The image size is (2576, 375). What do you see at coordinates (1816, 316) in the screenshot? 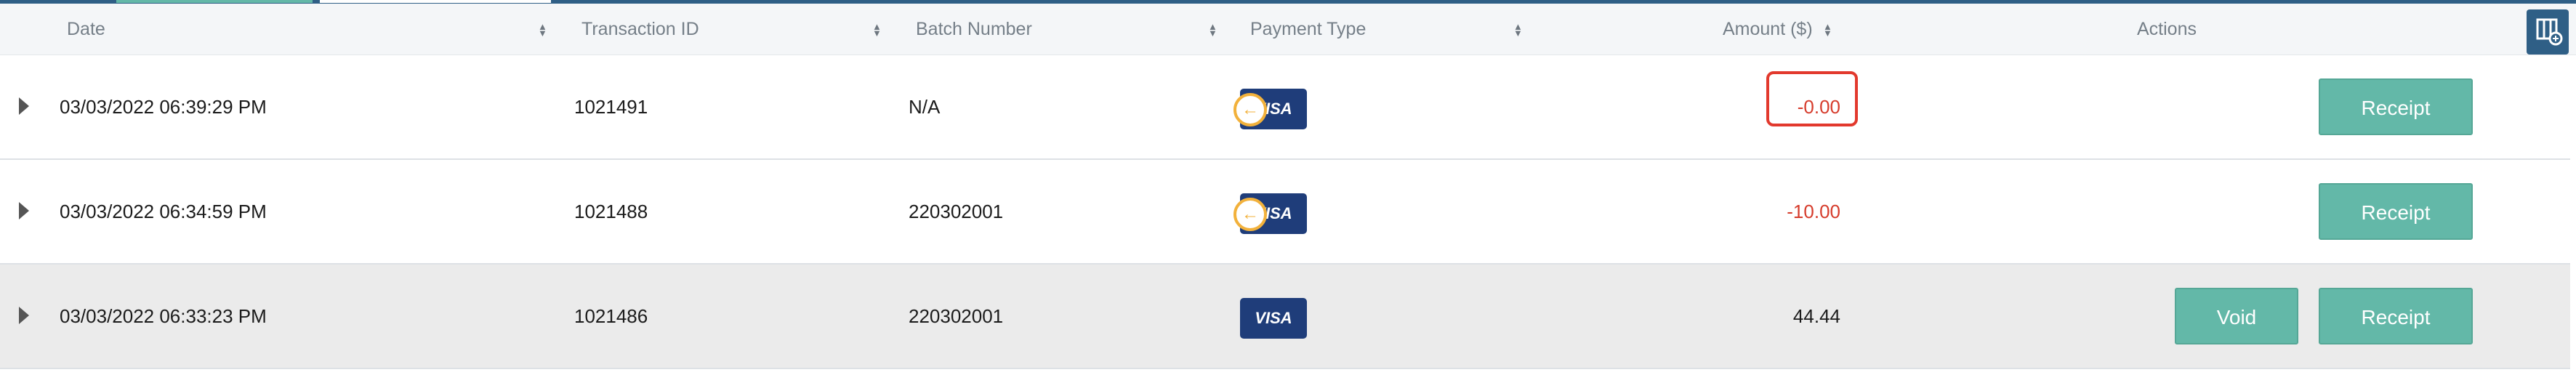
I see `cell-amount: 44.44` at bounding box center [1816, 316].